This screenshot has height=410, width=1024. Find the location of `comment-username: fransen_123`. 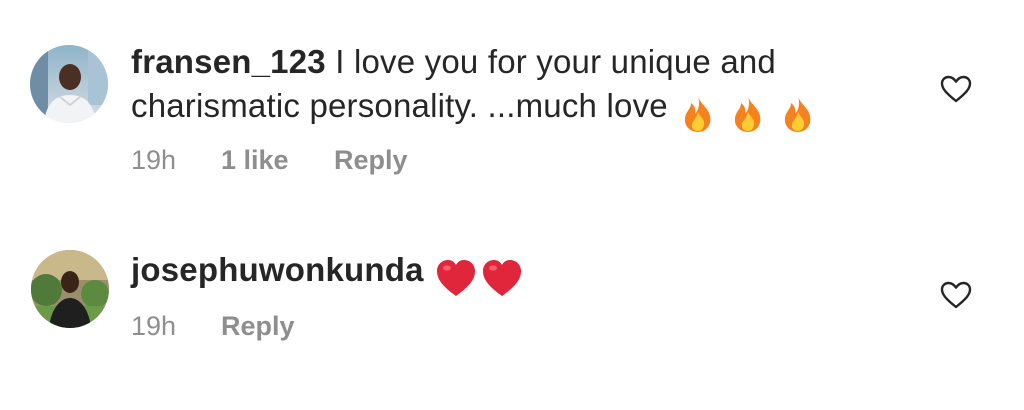

comment-username: fransen_123 is located at coordinates (228, 61).